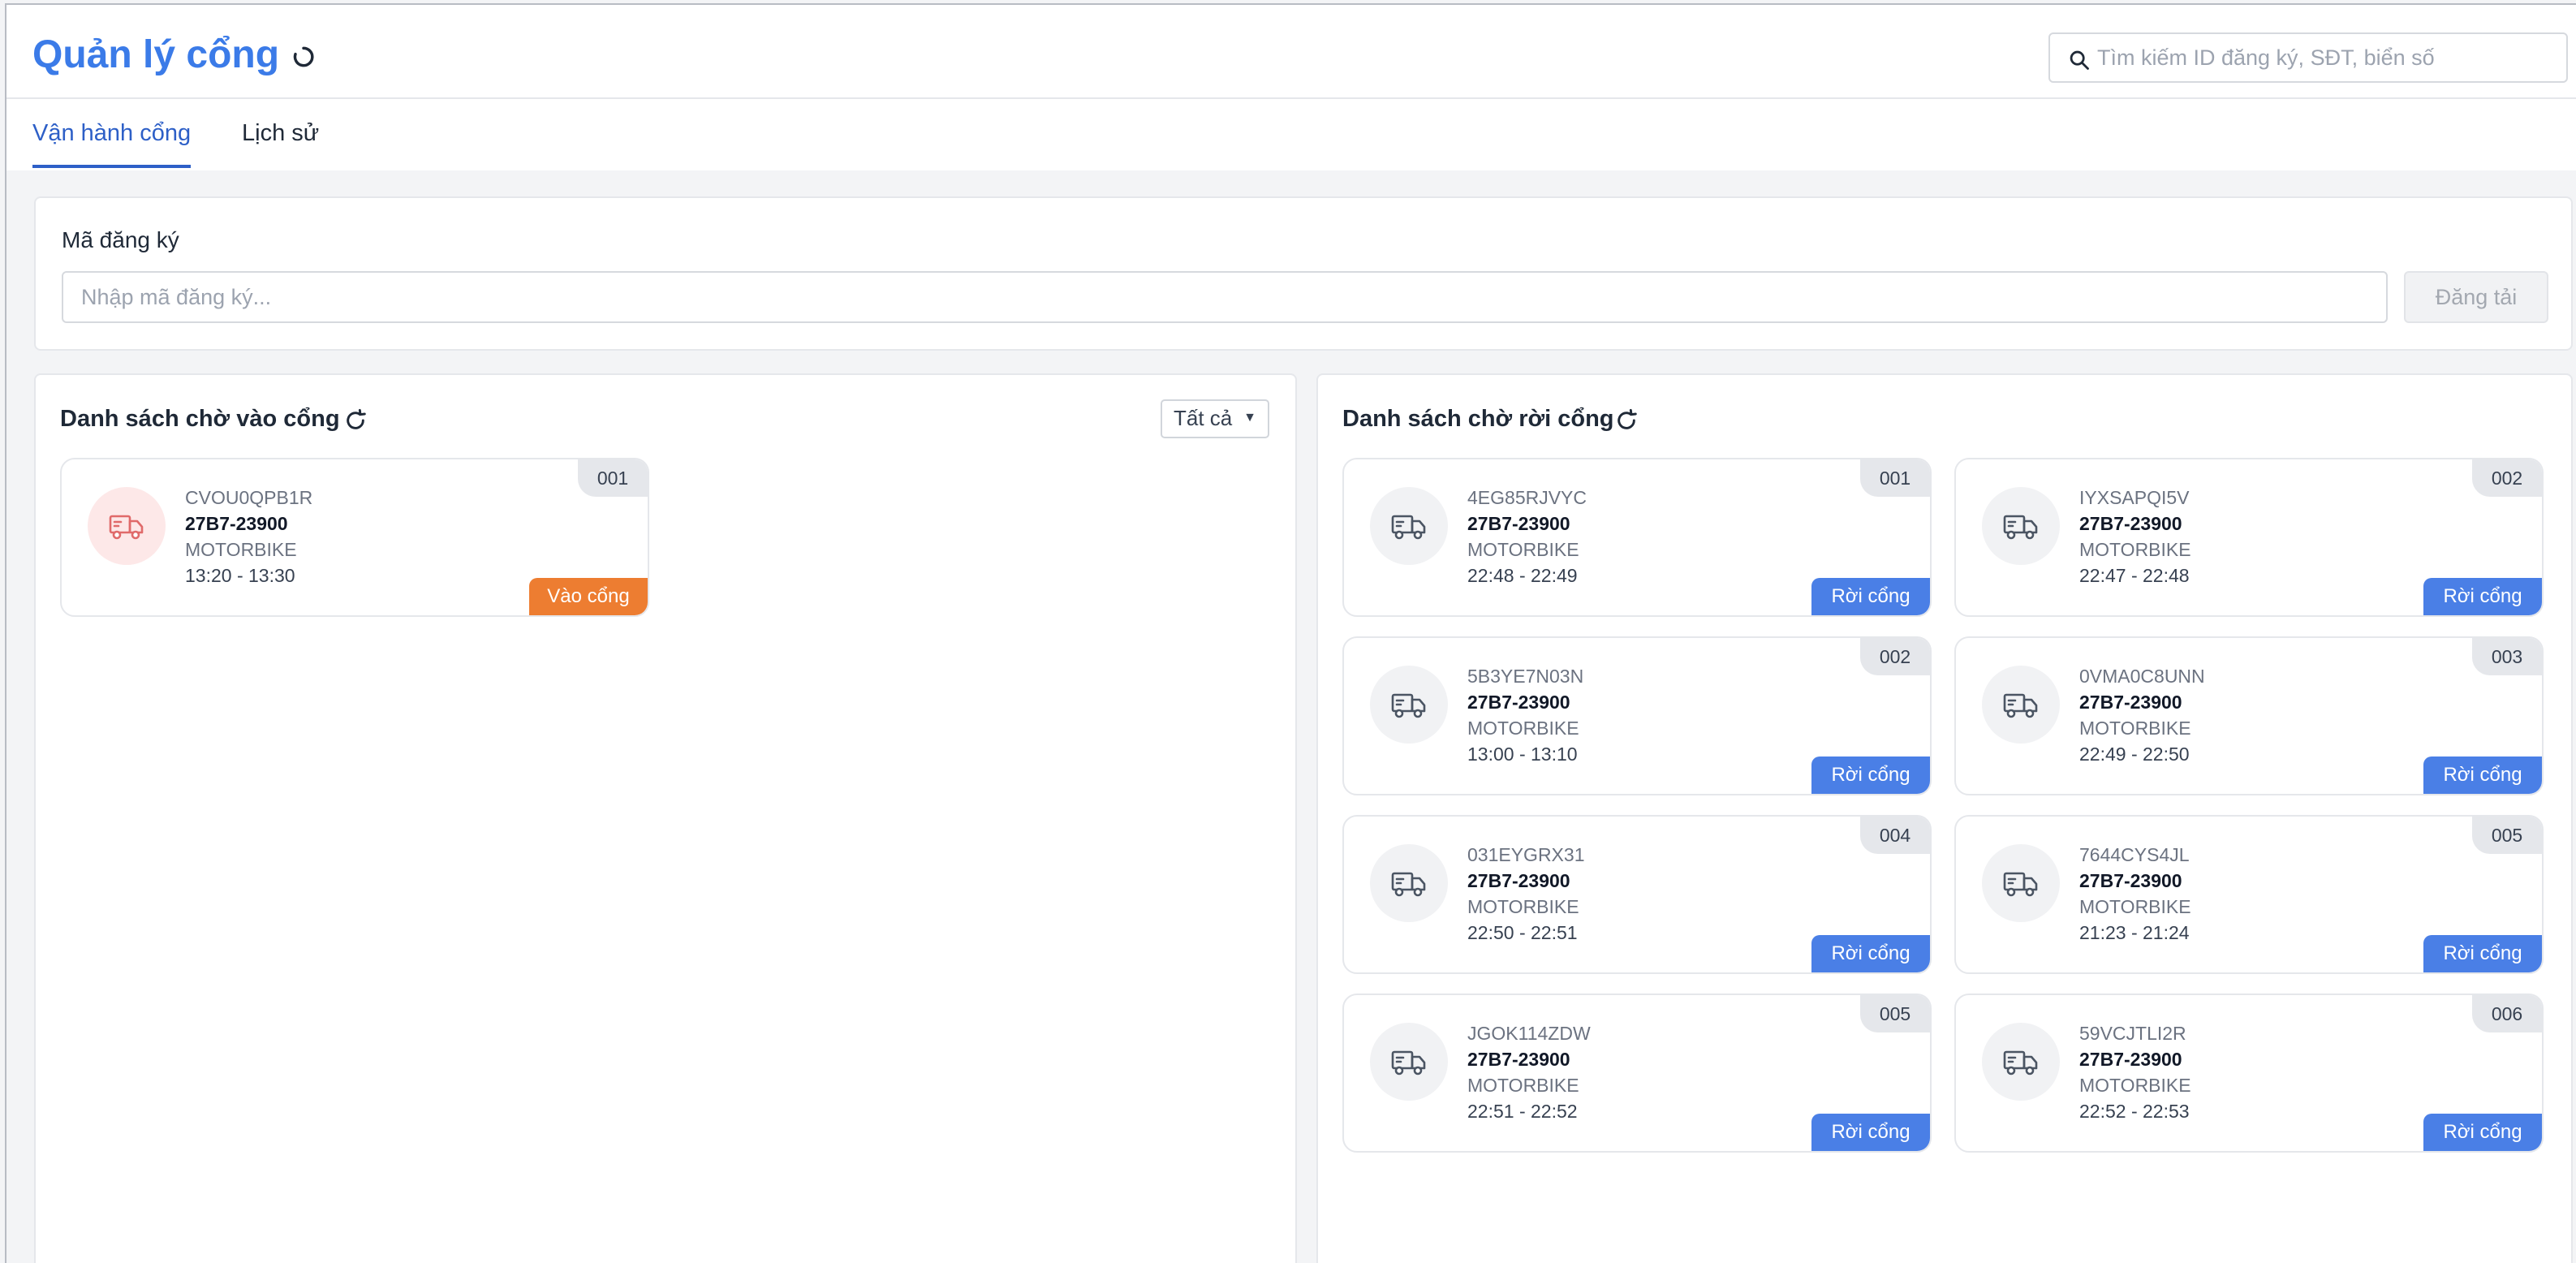  I want to click on header: Quản lý cổng, so click(1291, 52).